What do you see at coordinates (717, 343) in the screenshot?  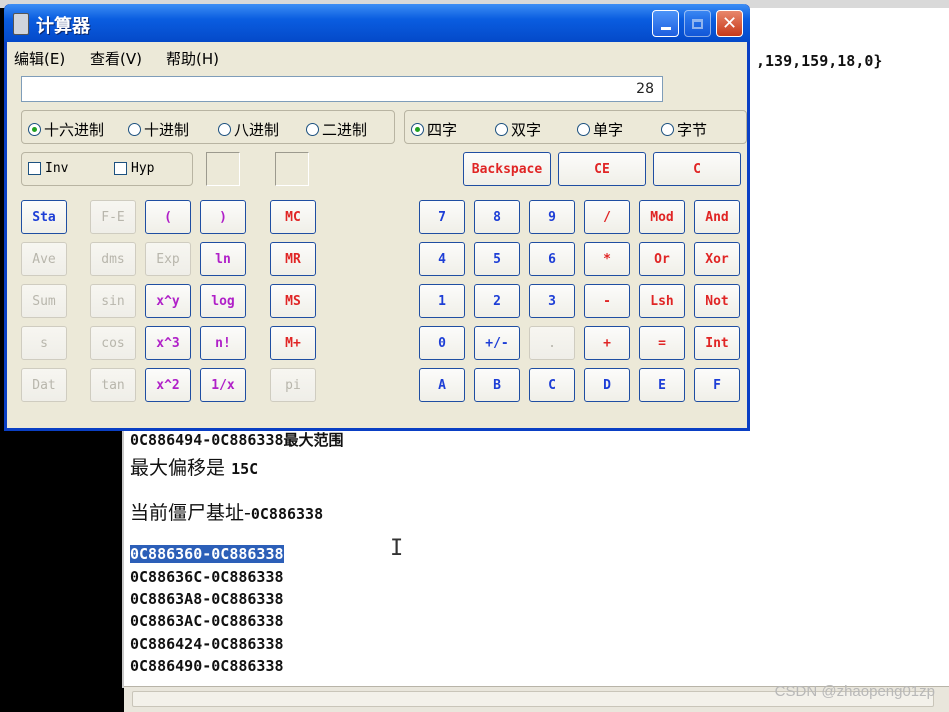 I see `int-button: Int` at bounding box center [717, 343].